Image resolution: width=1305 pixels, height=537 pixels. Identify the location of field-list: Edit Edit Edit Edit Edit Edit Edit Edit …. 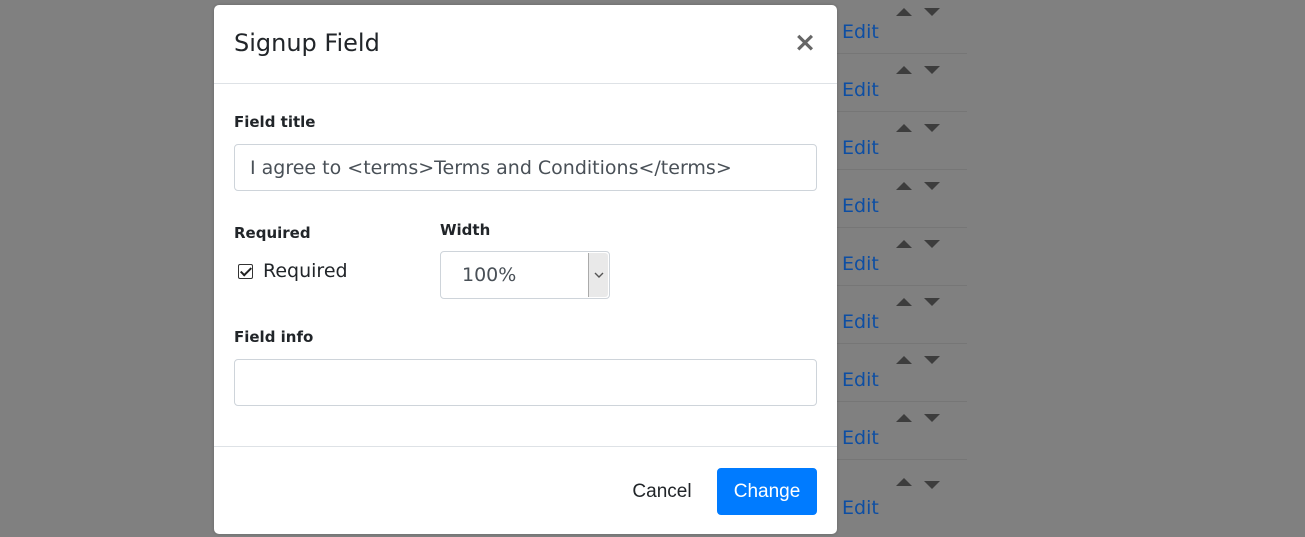
(902, 268).